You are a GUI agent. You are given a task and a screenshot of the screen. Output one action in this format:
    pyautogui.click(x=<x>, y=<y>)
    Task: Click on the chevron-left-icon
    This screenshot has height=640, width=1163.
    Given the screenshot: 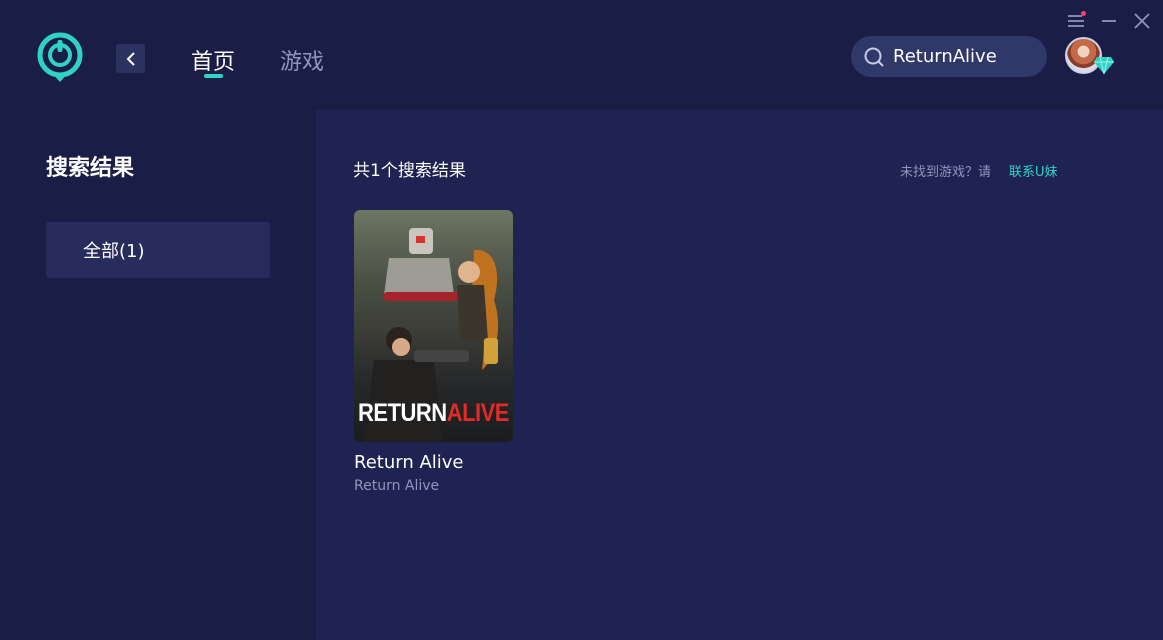 What is the action you would take?
    pyautogui.click(x=130, y=58)
    